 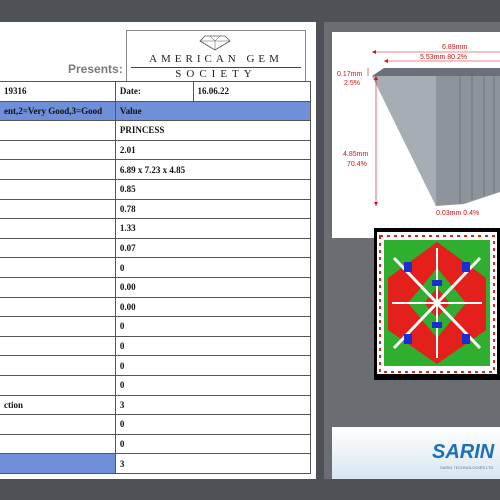 What do you see at coordinates (352, 83) in the screenshot?
I see `crown-pct-label: 2.5%` at bounding box center [352, 83].